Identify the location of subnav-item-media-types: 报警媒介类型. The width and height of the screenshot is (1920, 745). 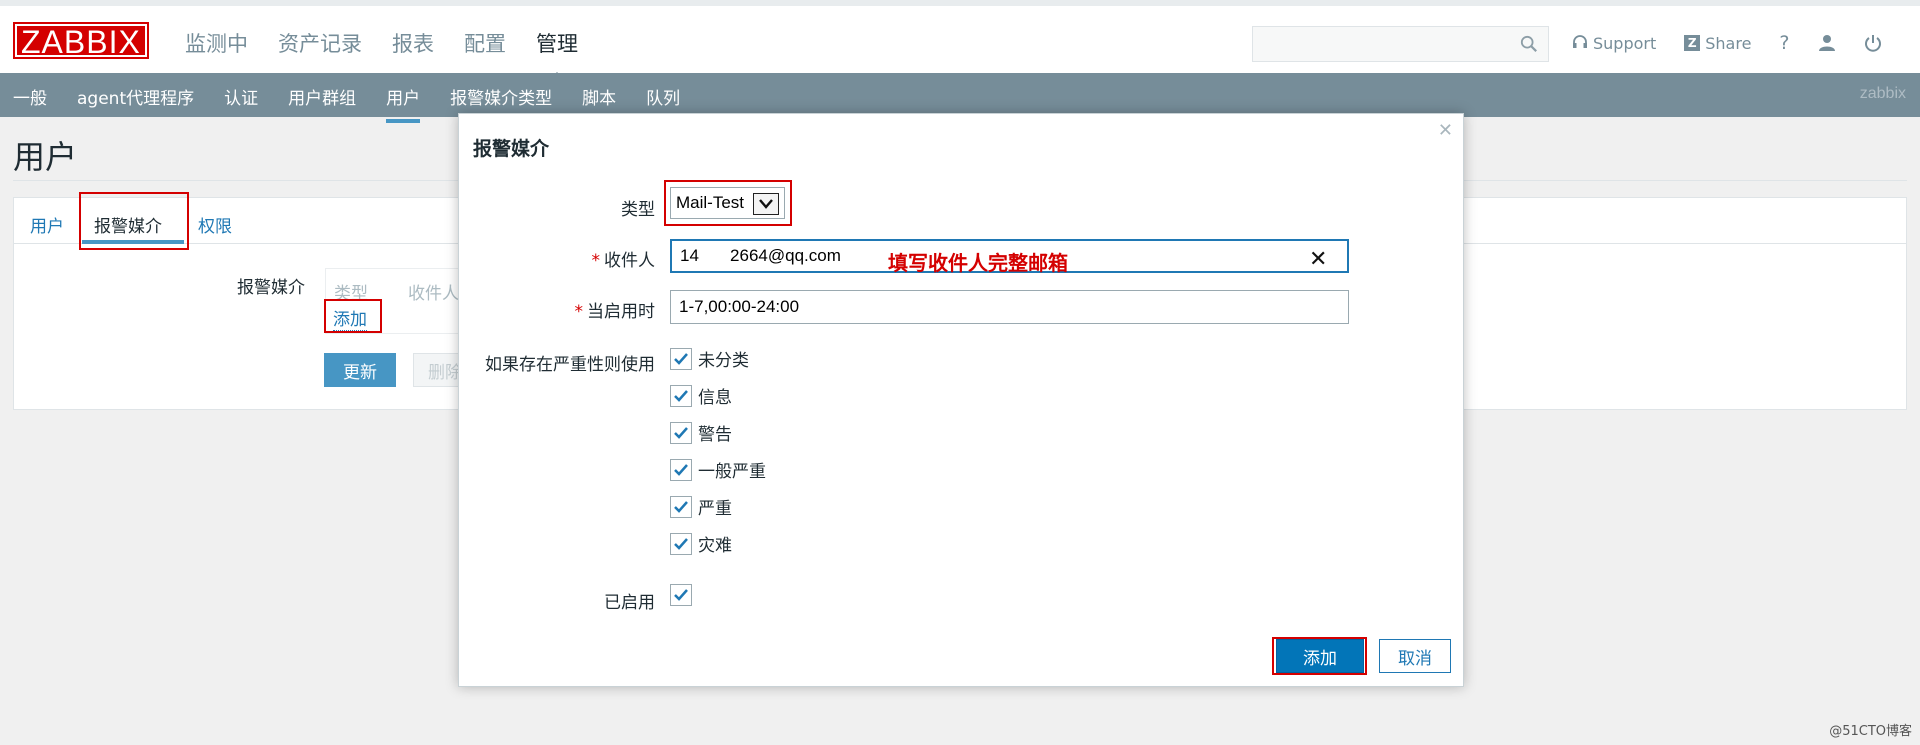
(501, 96).